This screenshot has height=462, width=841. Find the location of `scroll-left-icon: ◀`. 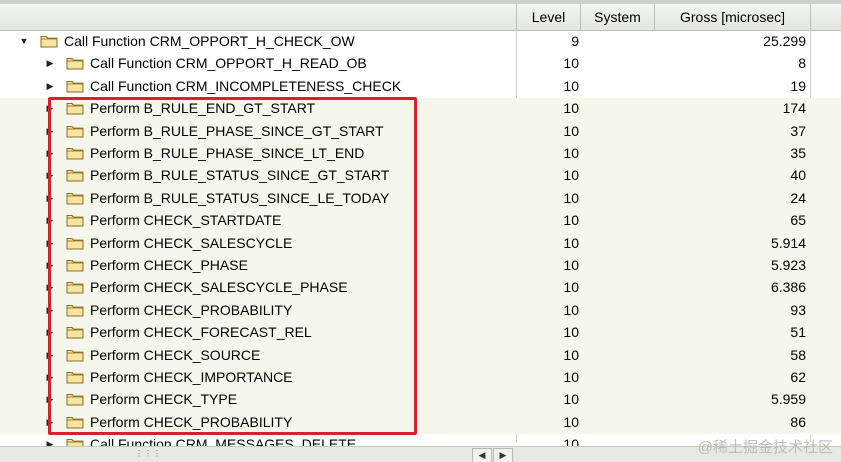

scroll-left-icon: ◀ is located at coordinates (482, 455).